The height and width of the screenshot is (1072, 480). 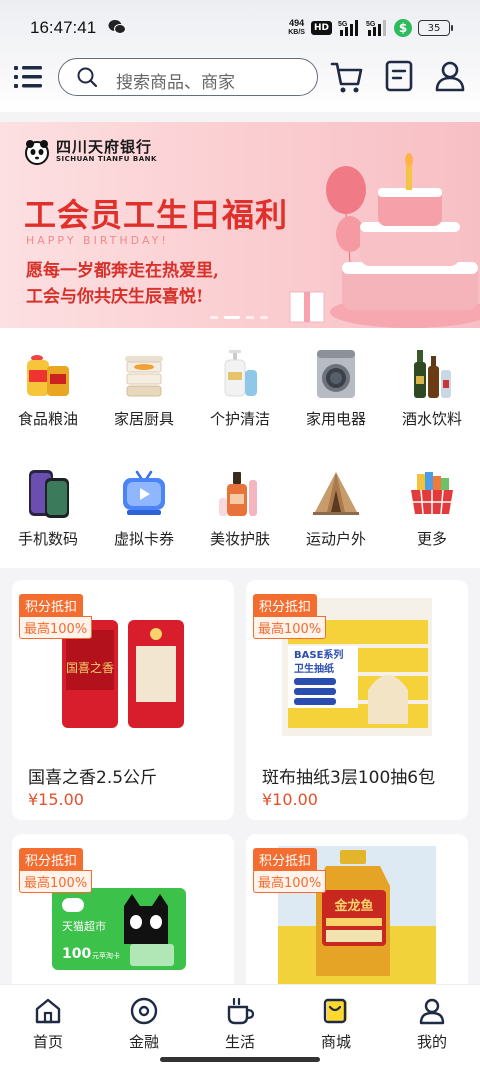 What do you see at coordinates (347, 77) in the screenshot?
I see `cart-icon` at bounding box center [347, 77].